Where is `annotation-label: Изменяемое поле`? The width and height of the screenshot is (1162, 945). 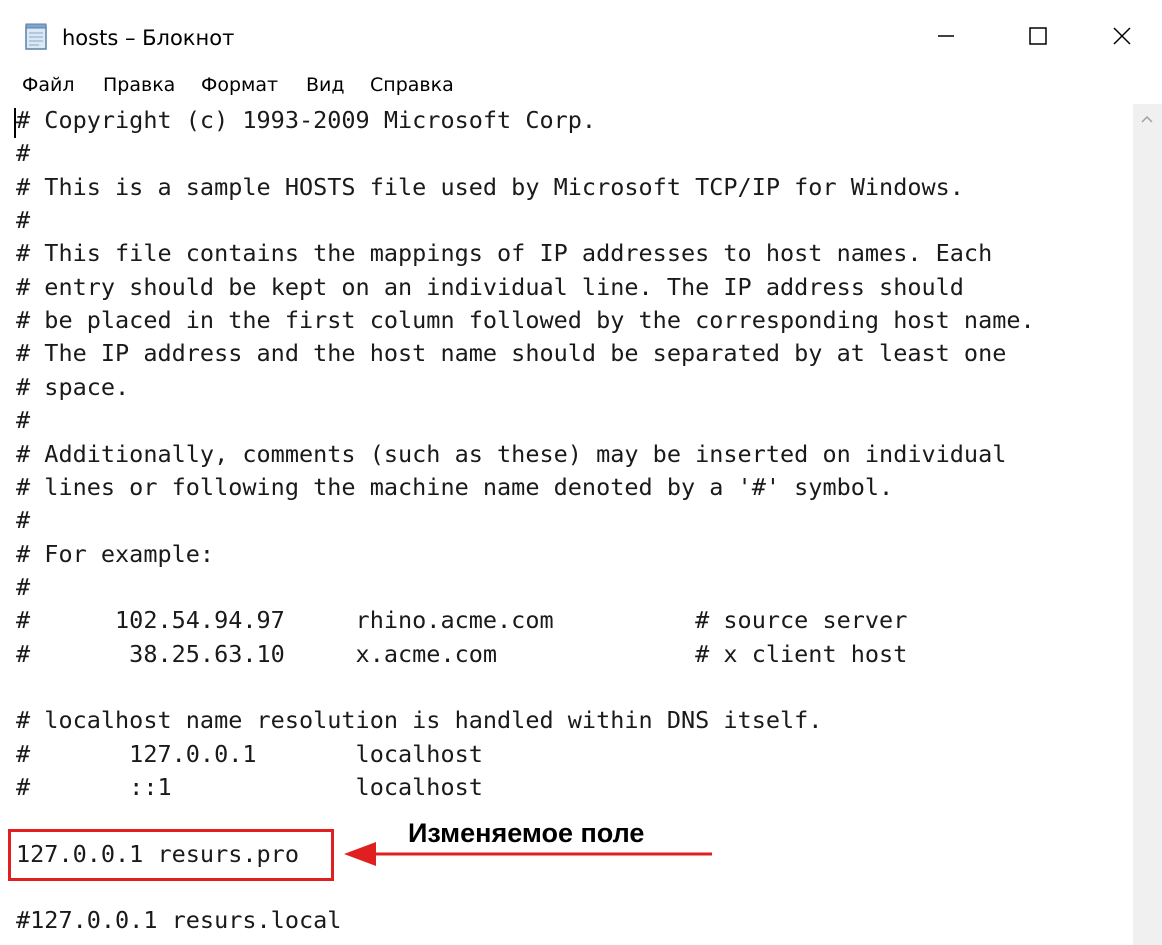
annotation-label: Изменяемое поле is located at coordinates (526, 833).